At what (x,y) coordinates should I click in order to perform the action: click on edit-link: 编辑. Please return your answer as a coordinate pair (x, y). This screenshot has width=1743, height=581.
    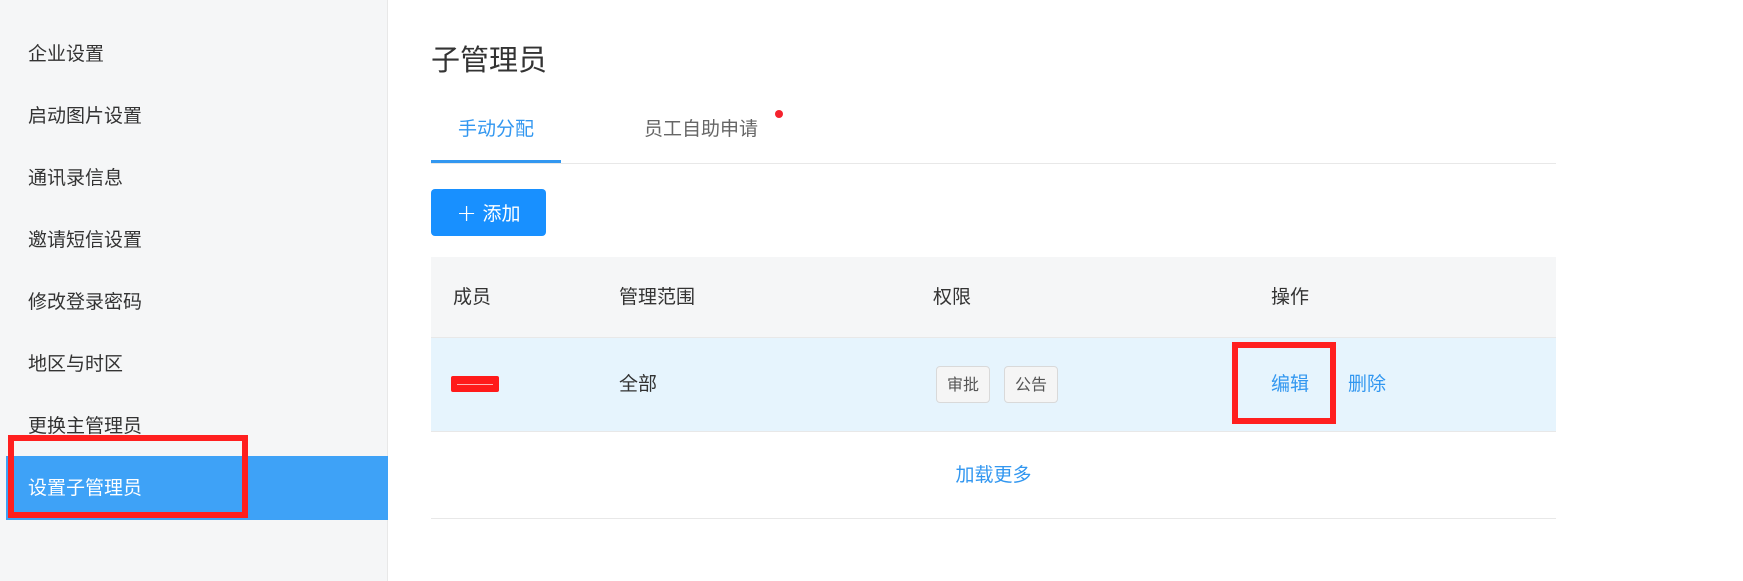
    Looking at the image, I should click on (1290, 384).